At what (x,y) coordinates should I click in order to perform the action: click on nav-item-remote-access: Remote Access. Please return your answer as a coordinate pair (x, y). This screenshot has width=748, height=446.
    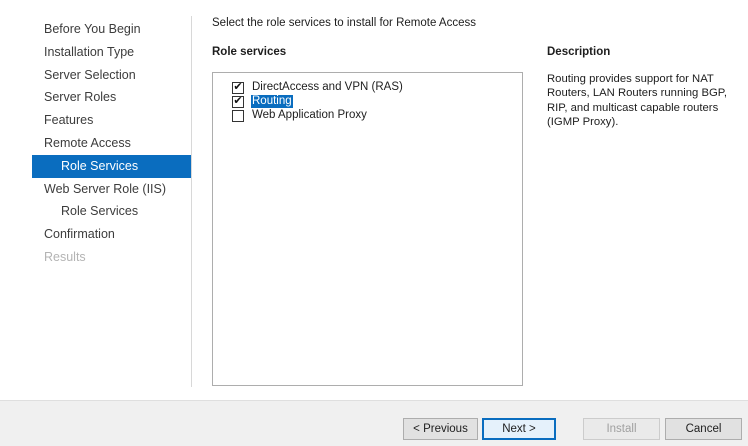
    Looking at the image, I should click on (112, 143).